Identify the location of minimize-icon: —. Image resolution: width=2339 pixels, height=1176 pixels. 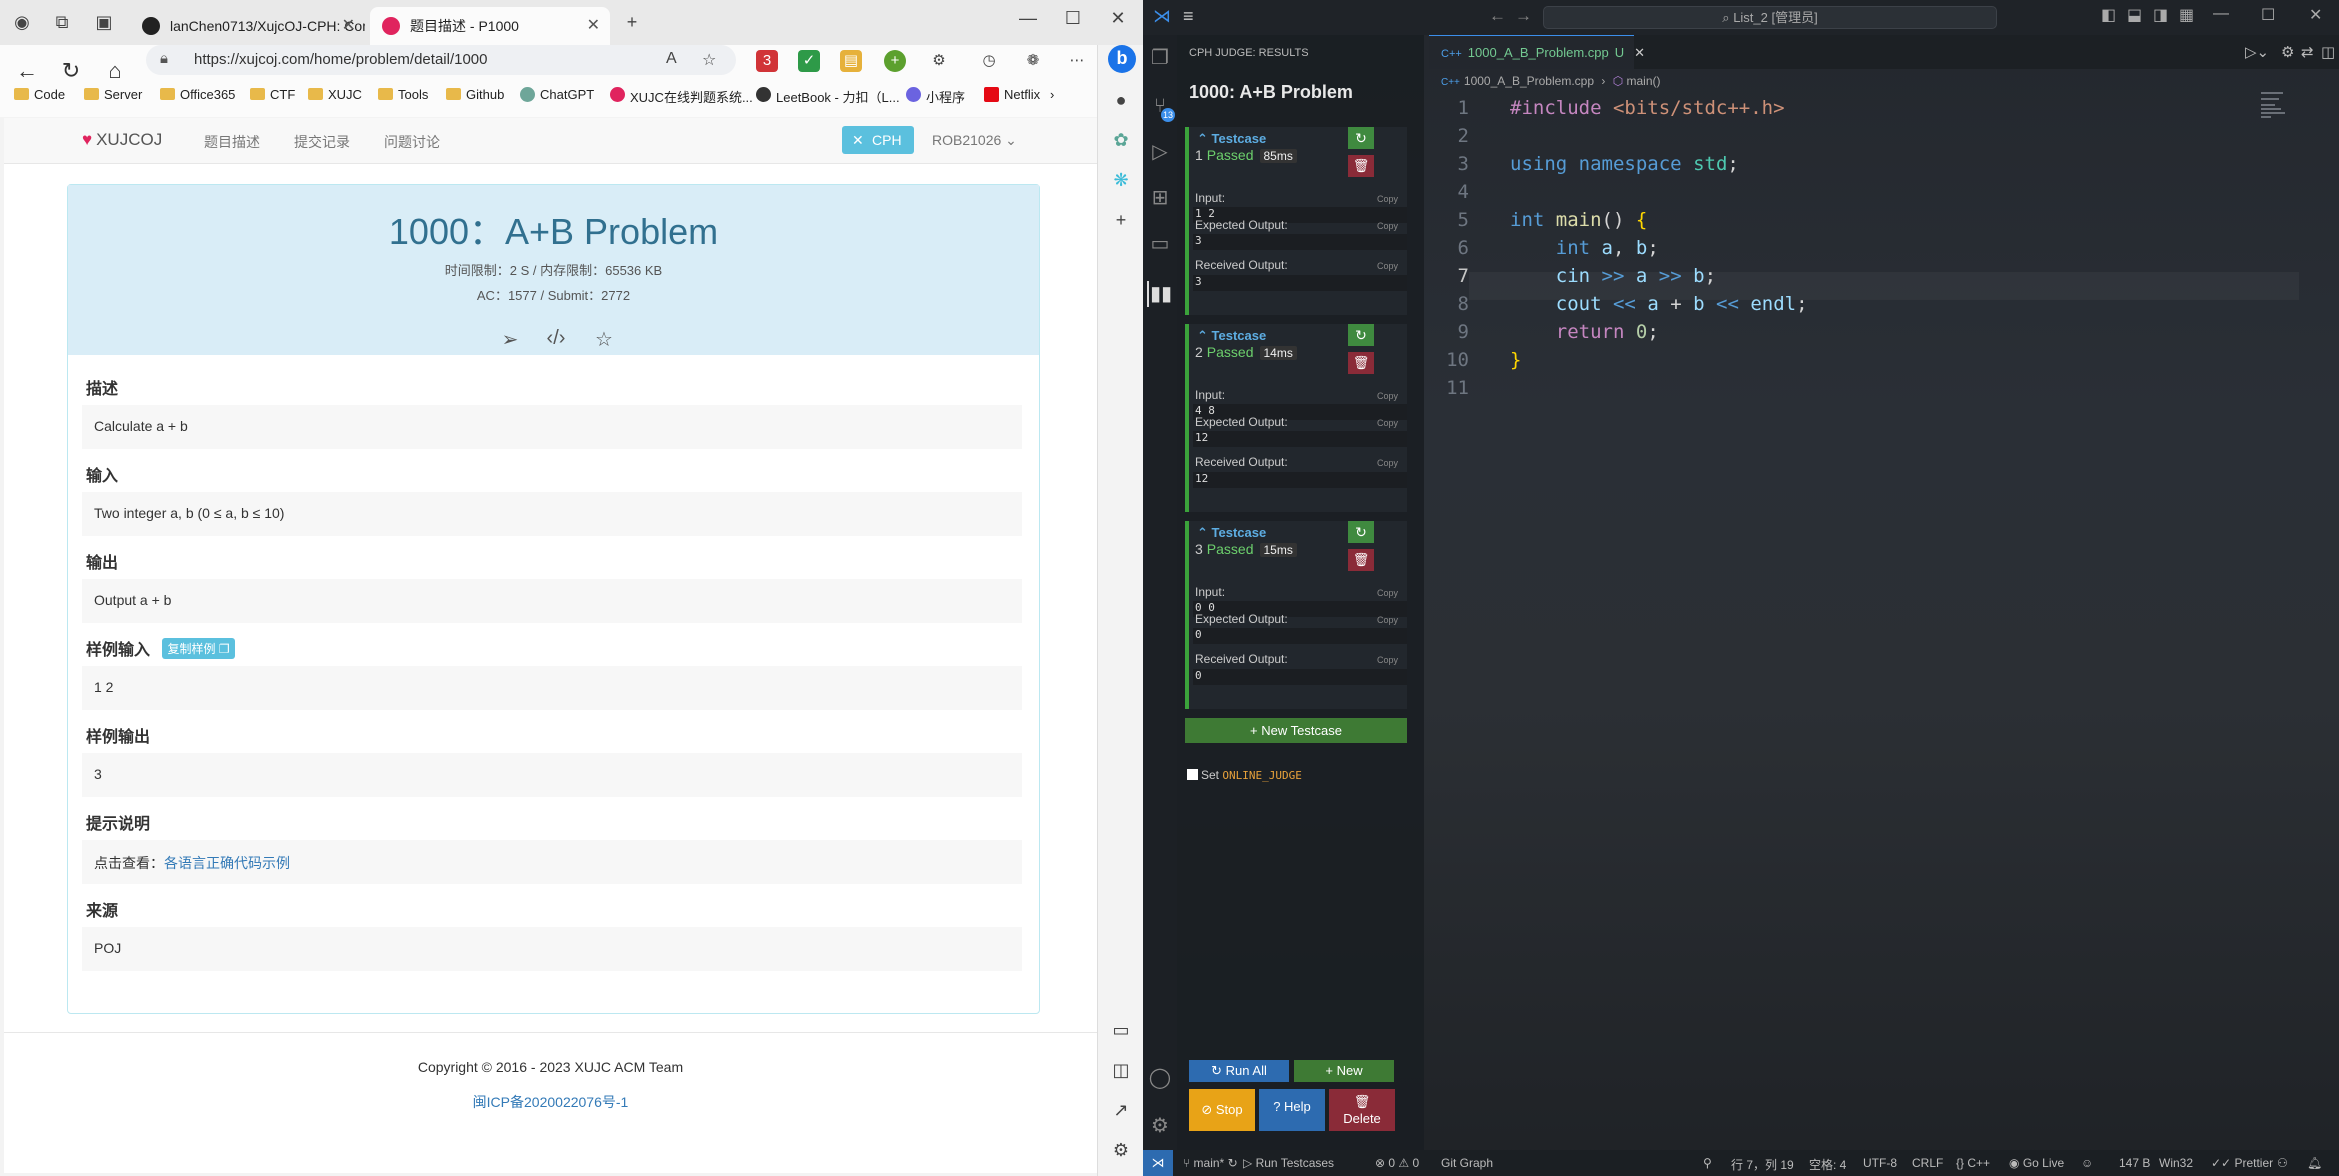
(2221, 14).